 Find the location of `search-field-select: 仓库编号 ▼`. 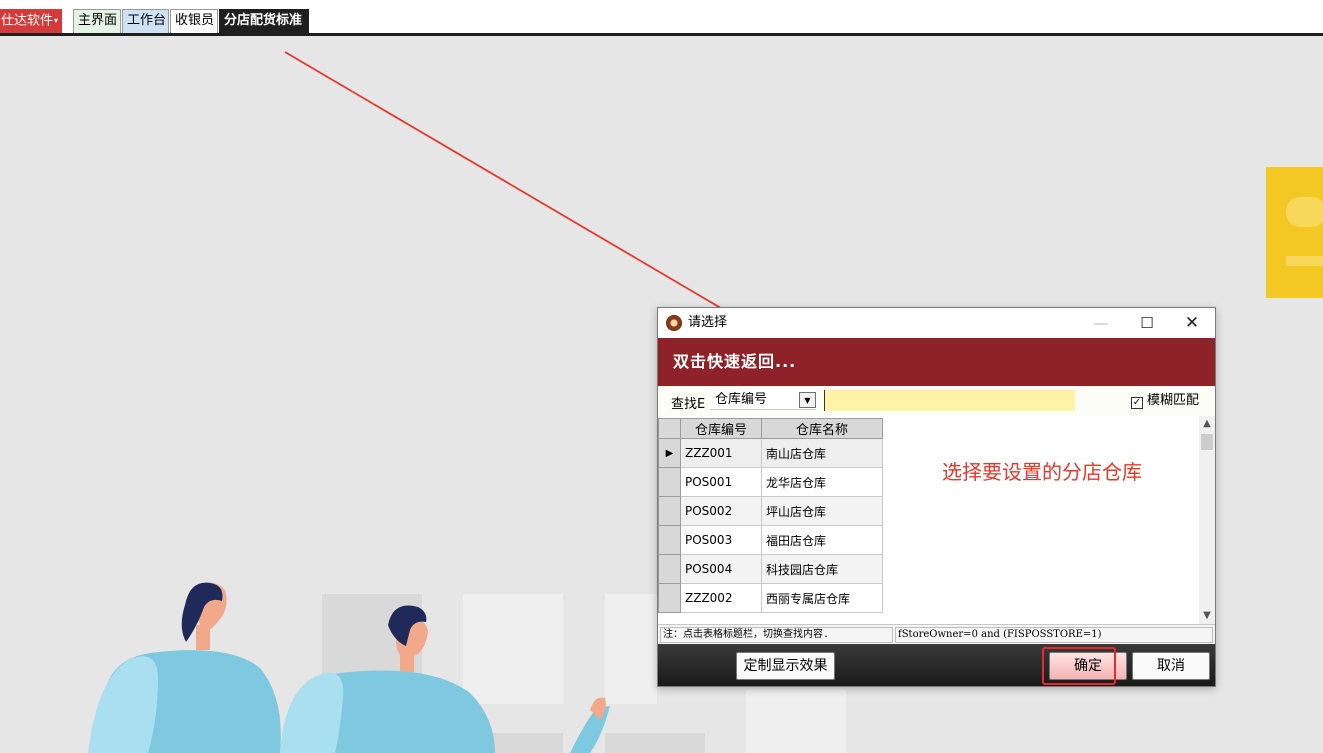

search-field-select: 仓库编号 ▼ is located at coordinates (763, 400).